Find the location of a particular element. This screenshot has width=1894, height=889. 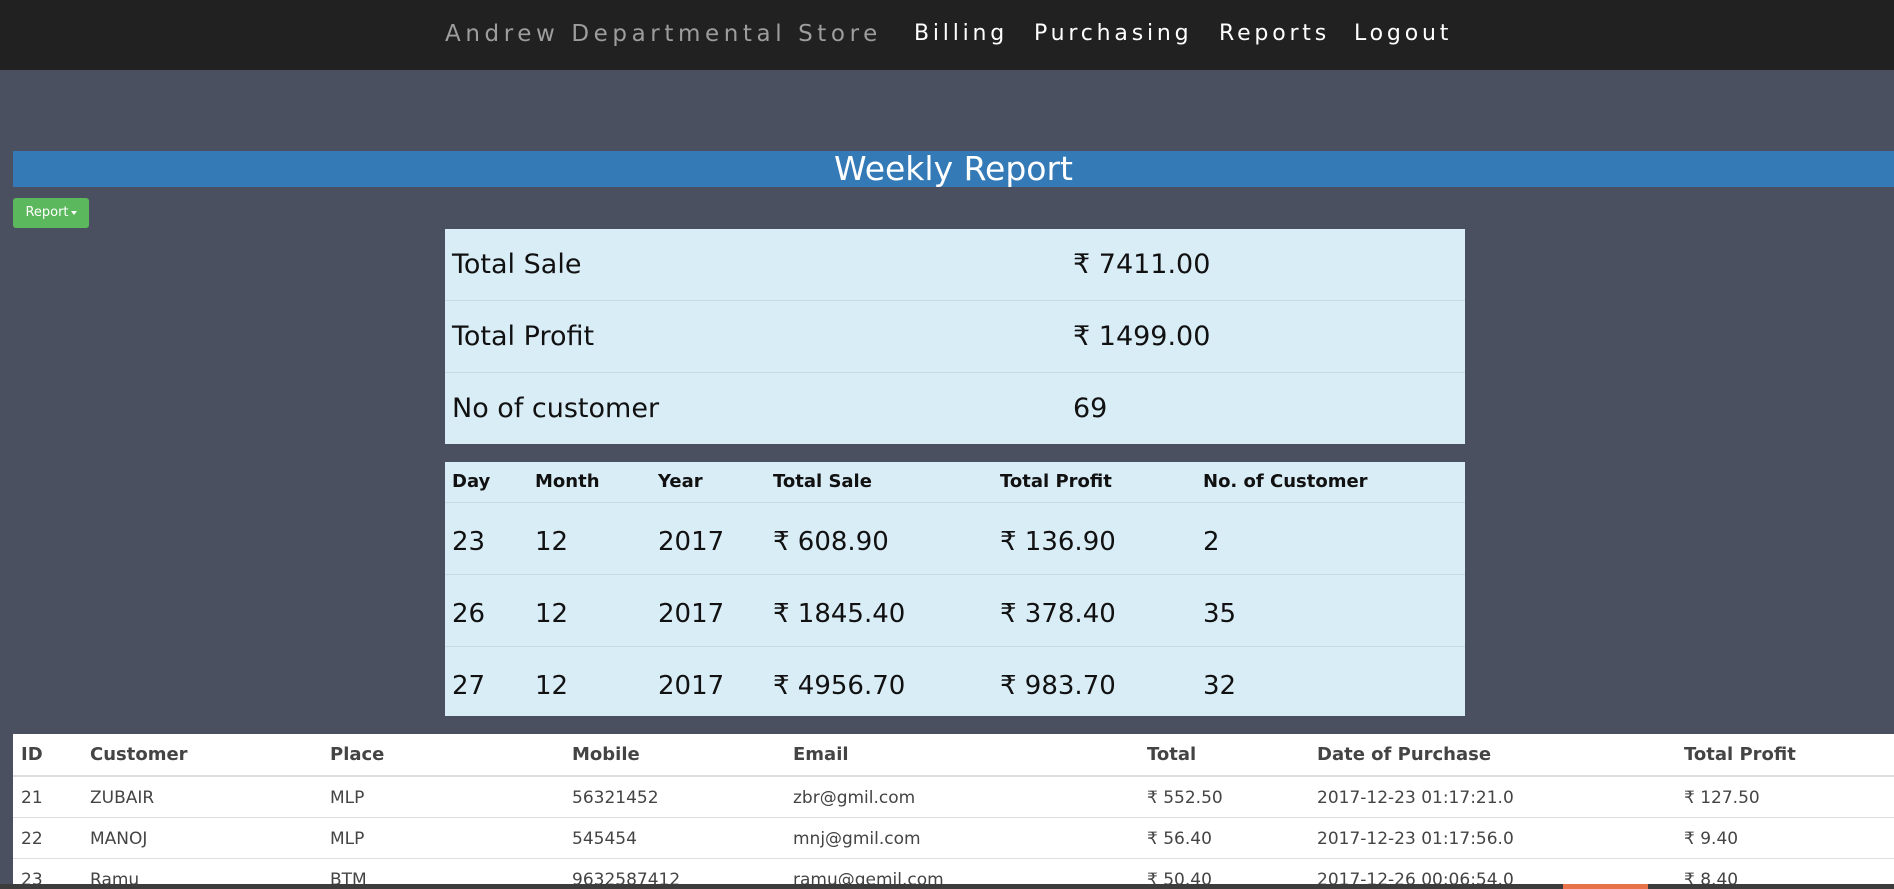

cell-id: 22 is located at coordinates (32, 839).